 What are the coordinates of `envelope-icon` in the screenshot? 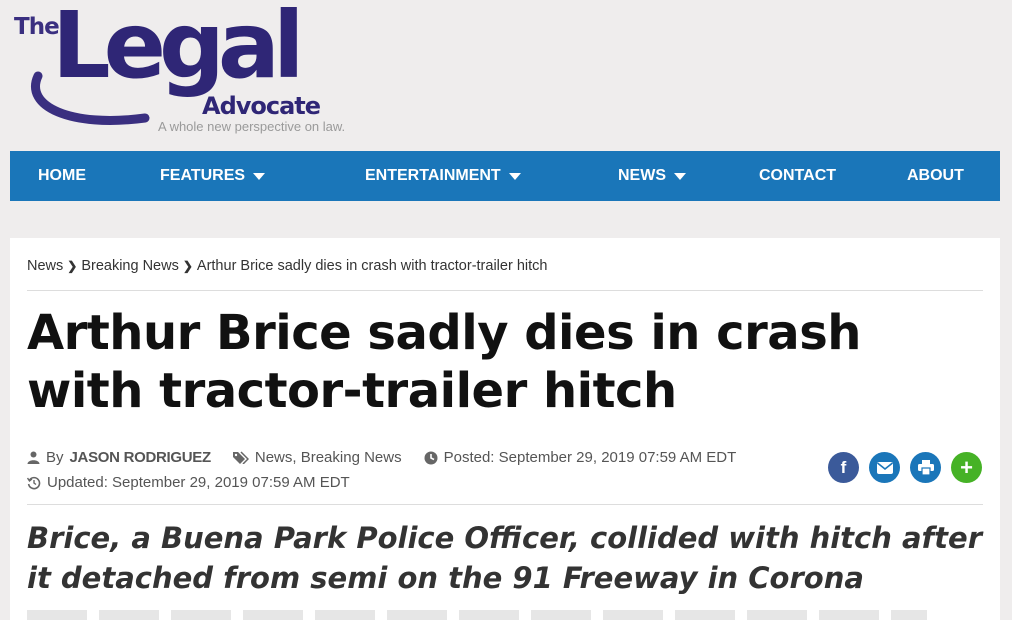 It's located at (884, 467).